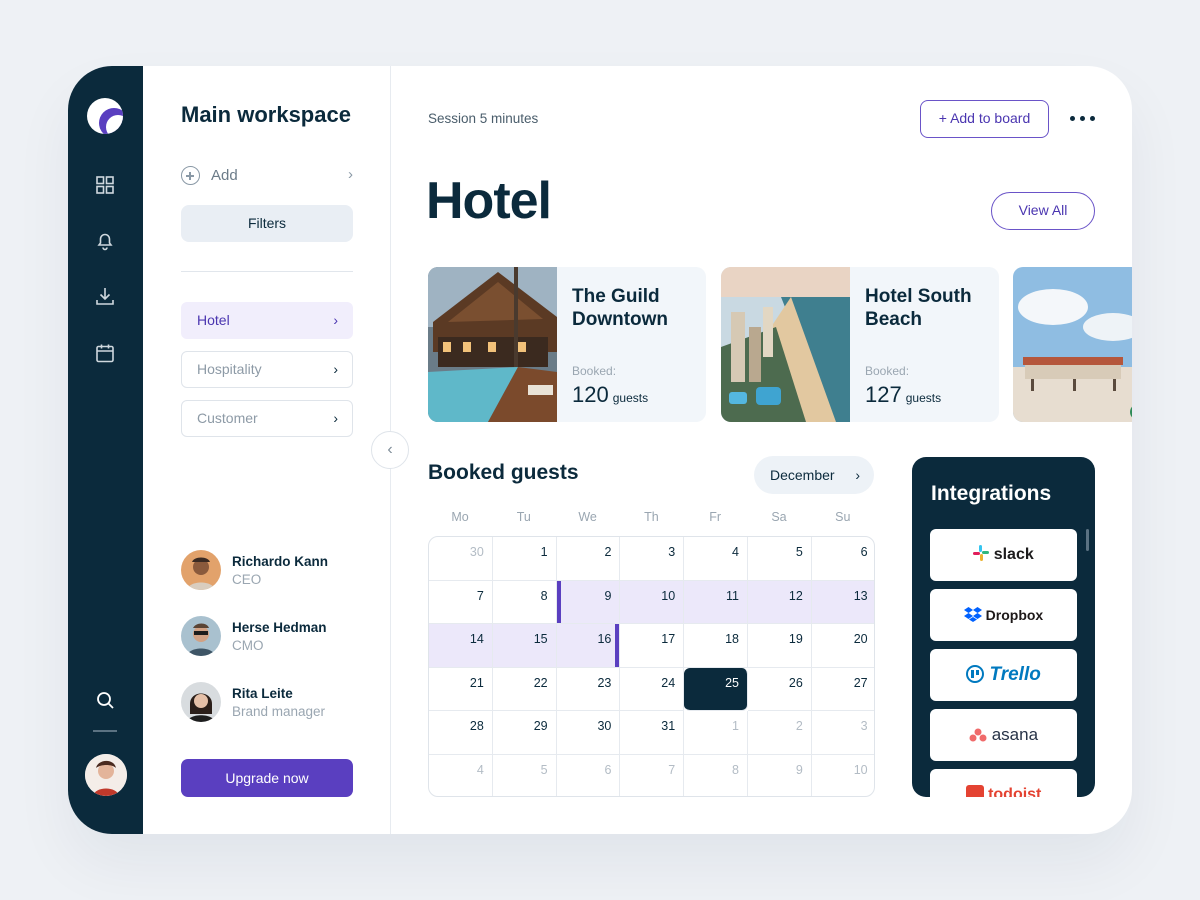 The height and width of the screenshot is (900, 1200). Describe the element at coordinates (105, 240) in the screenshot. I see `bell-icon` at that location.